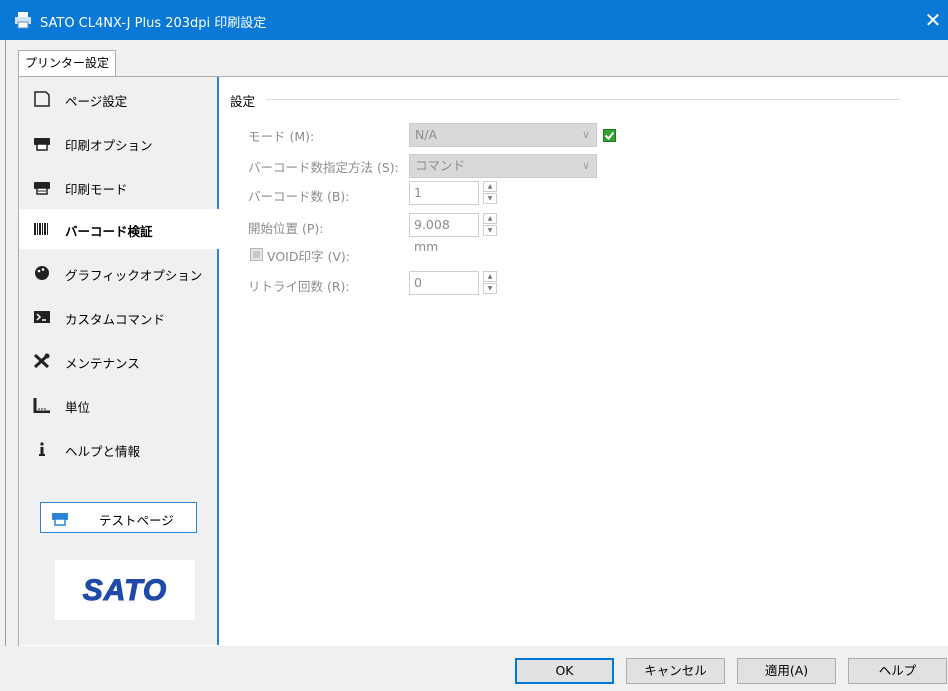 Image resolution: width=948 pixels, height=691 pixels. Describe the element at coordinates (308, 256) in the screenshot. I see `void-print-label: VOID印字 (V):` at that location.